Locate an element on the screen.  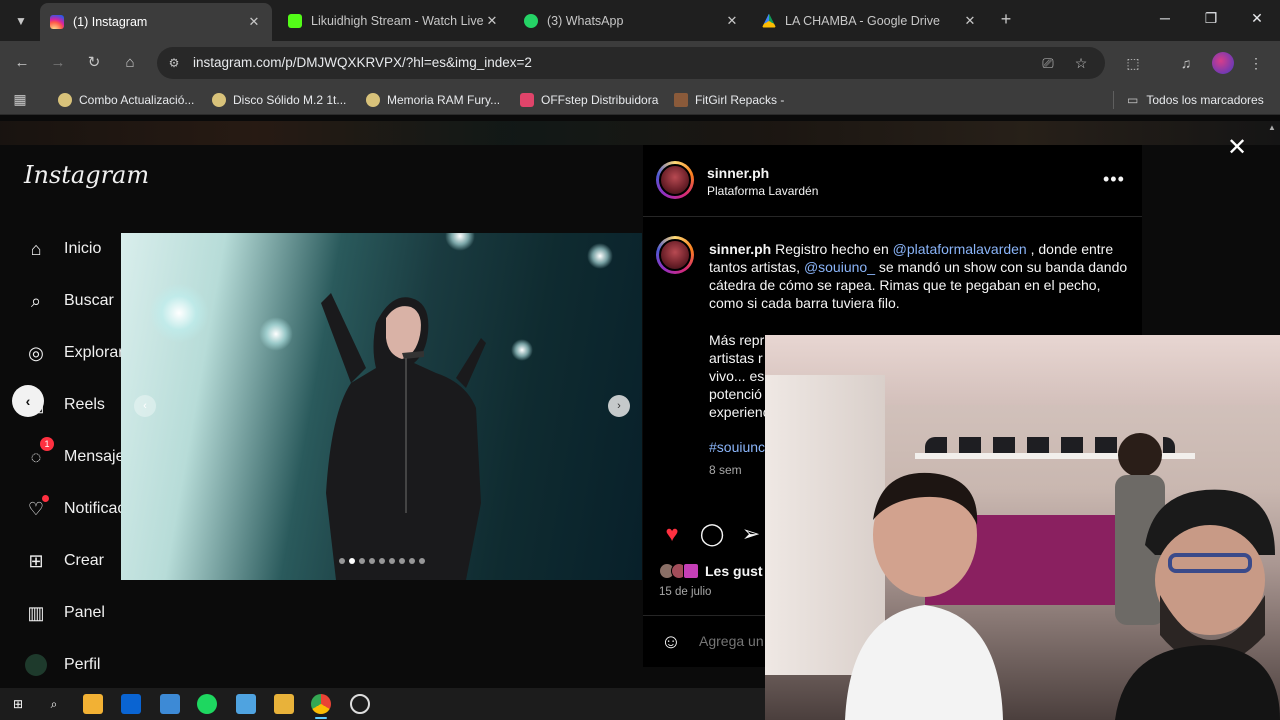
post-date: 15 de julio is located at coordinates (685, 592).